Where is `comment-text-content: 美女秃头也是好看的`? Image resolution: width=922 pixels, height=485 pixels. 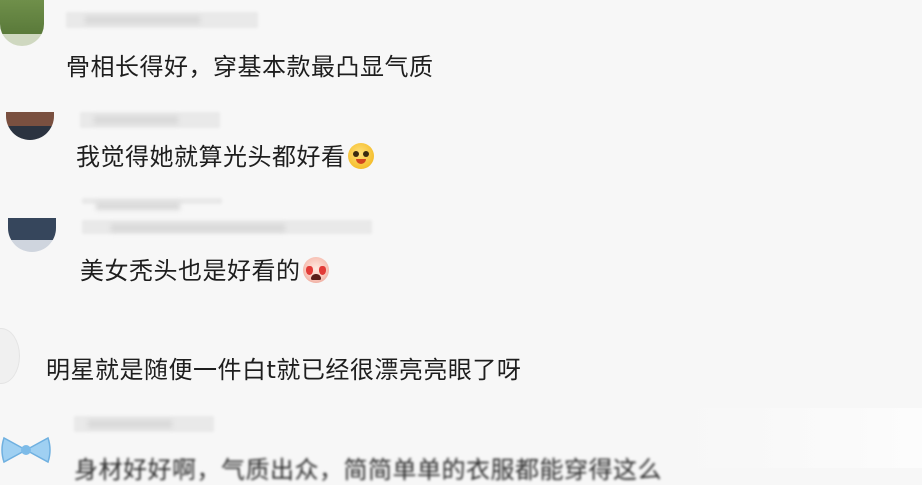 comment-text-content: 美女秃头也是好看的 is located at coordinates (190, 271).